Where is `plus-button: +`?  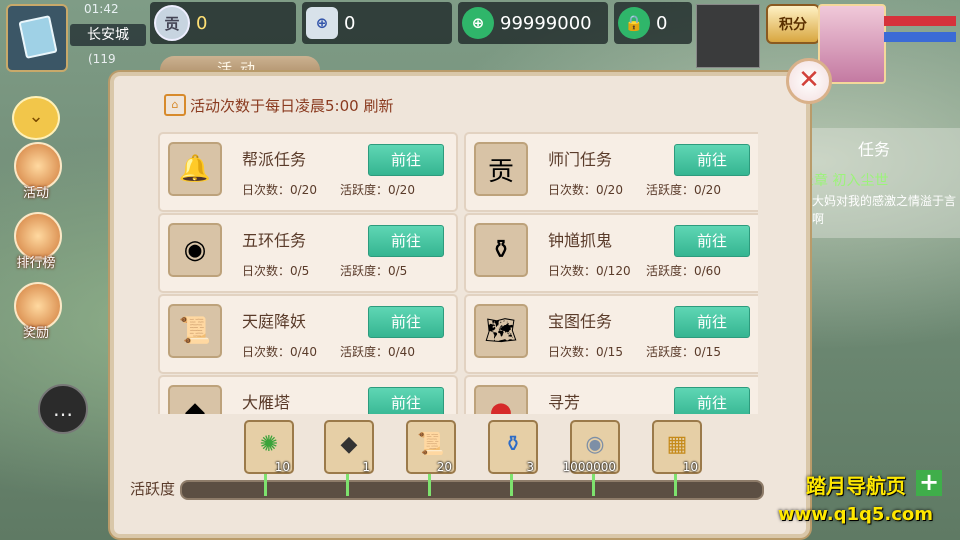
plus-button: + is located at coordinates (929, 483).